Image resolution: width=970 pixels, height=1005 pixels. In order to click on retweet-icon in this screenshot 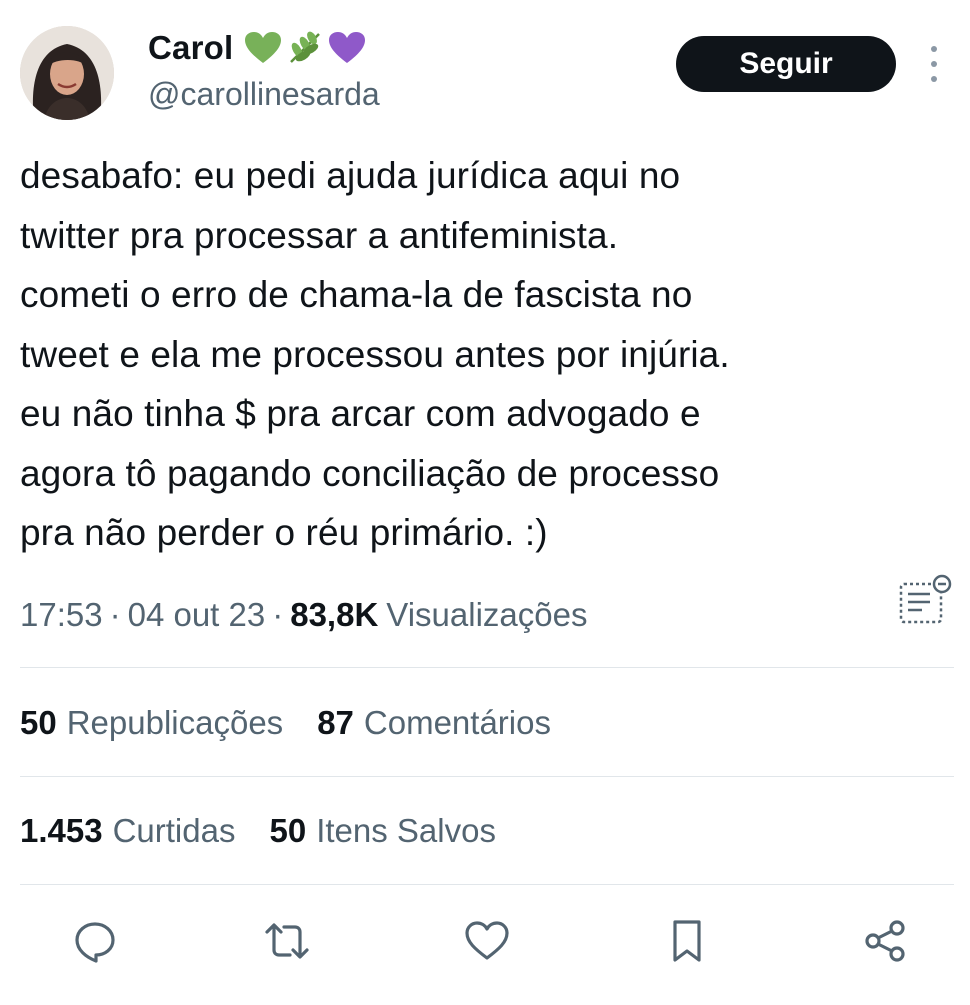, I will do `click(287, 941)`.